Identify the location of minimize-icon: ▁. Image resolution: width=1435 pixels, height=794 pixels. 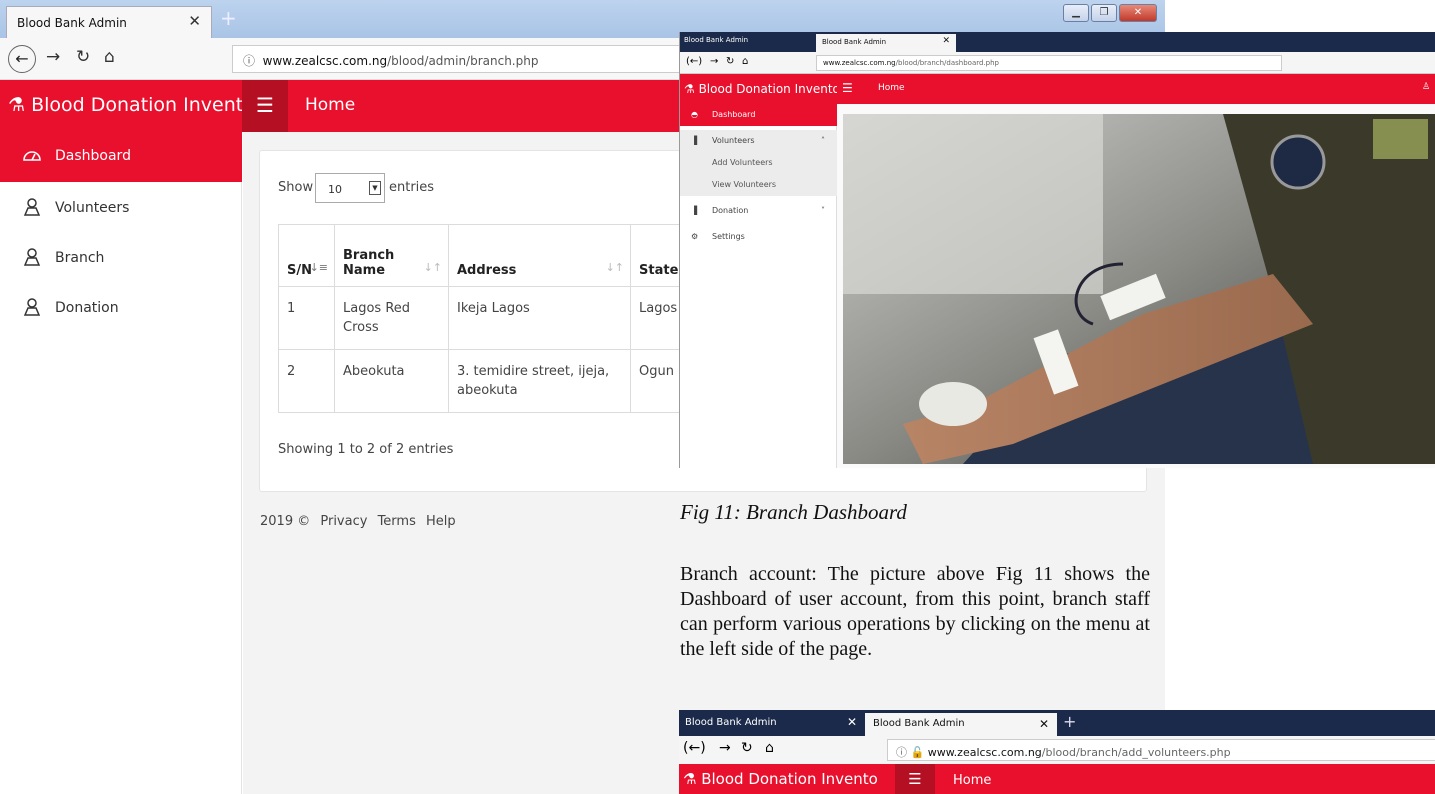
(1076, 13).